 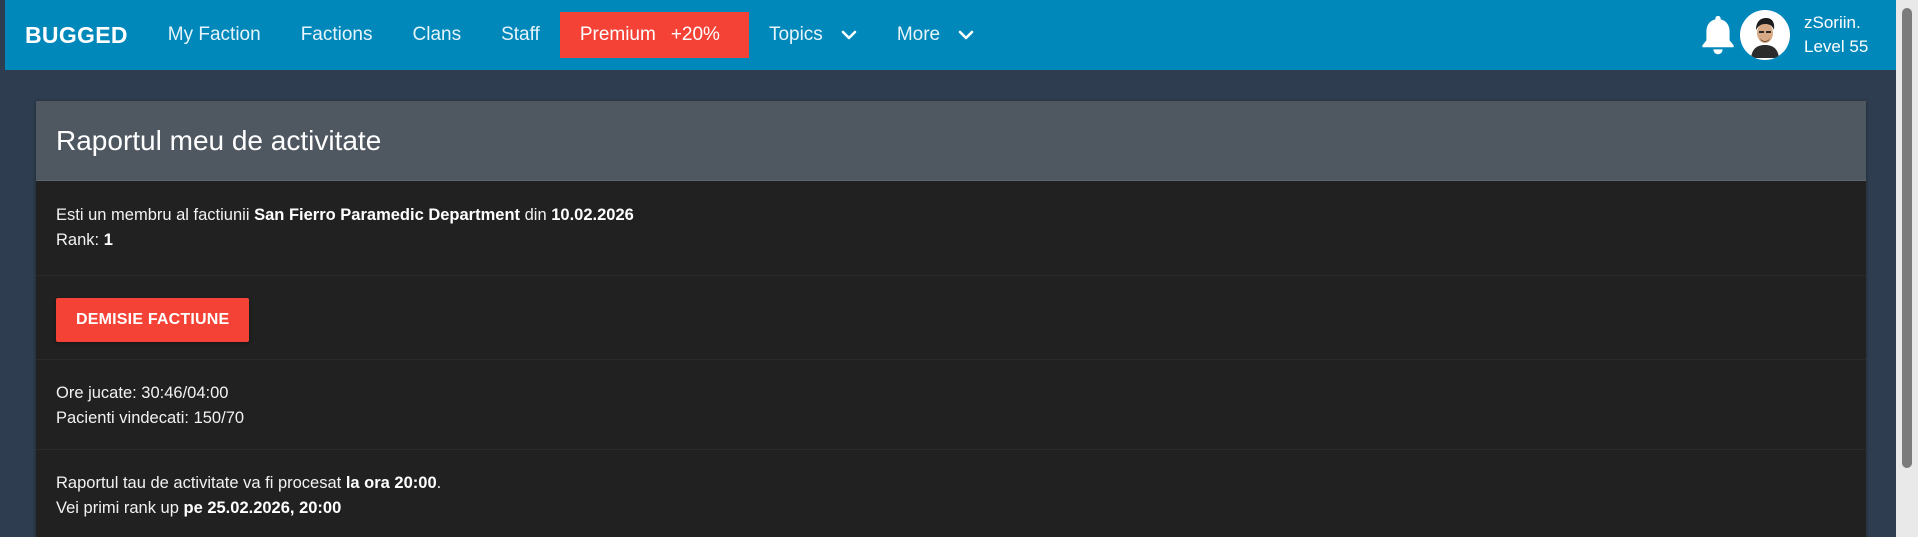 I want to click on patients-healed: Pacienti vindecati: 150/70, so click(x=150, y=418).